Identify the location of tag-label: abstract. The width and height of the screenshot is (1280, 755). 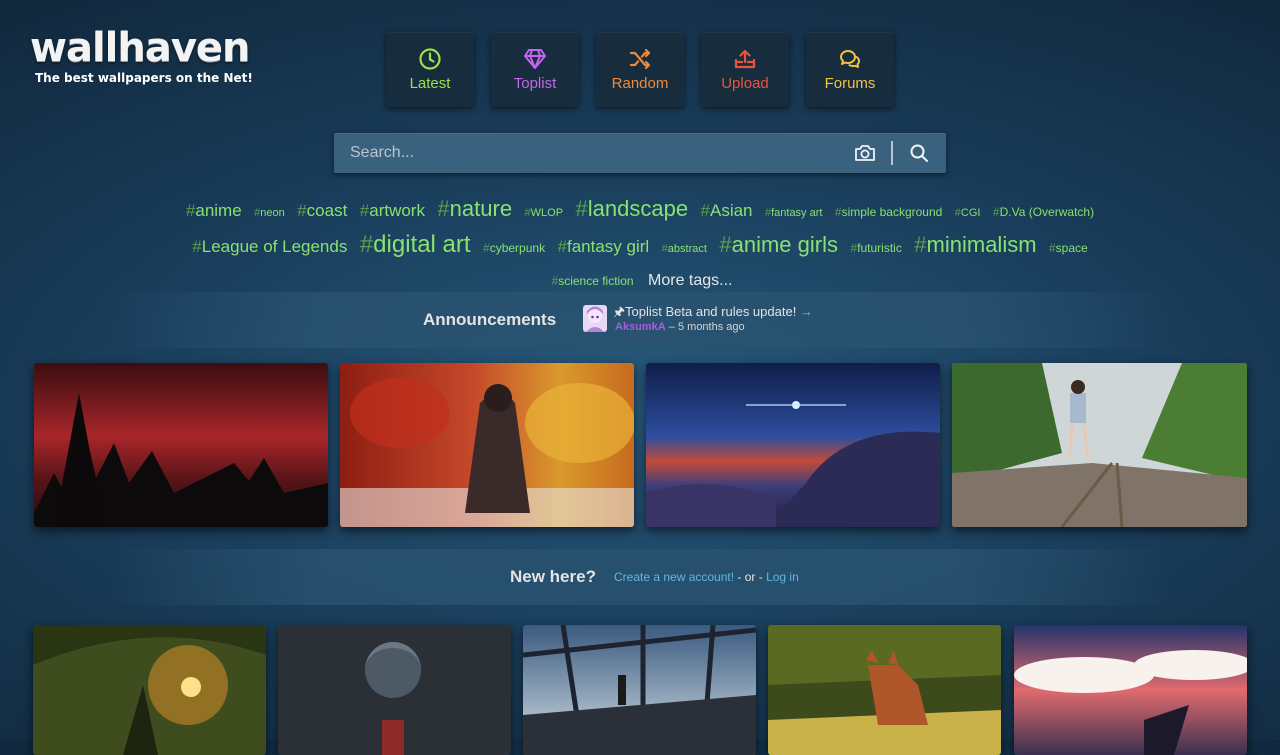
(687, 249).